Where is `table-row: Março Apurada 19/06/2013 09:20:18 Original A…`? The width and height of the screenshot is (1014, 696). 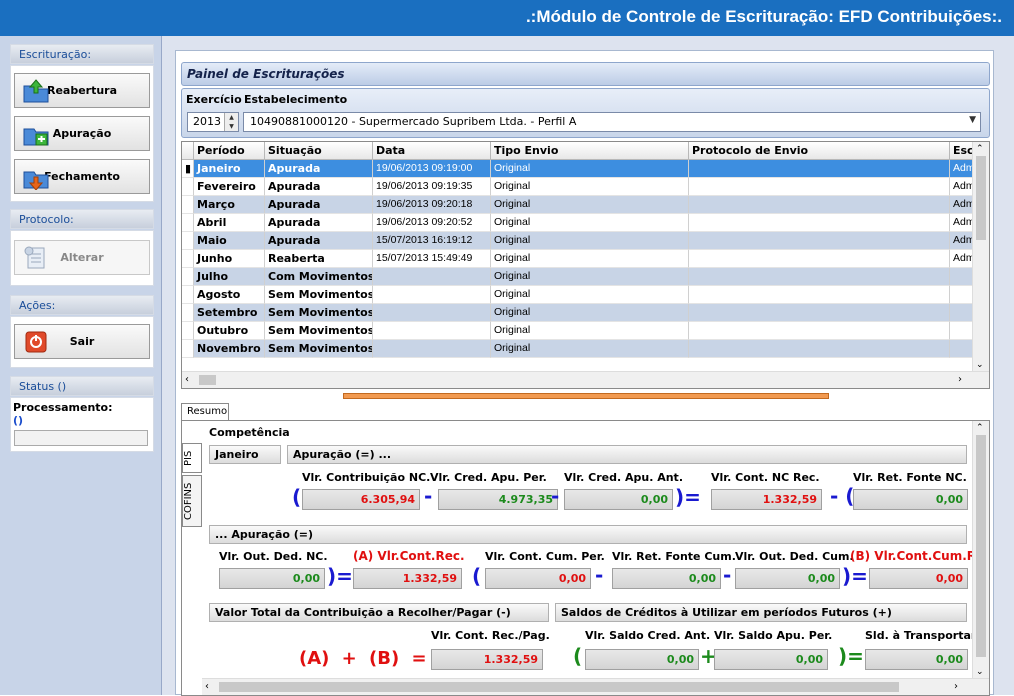
table-row: Março Apurada 19/06/2013 09:20:18 Original A… is located at coordinates (578, 205).